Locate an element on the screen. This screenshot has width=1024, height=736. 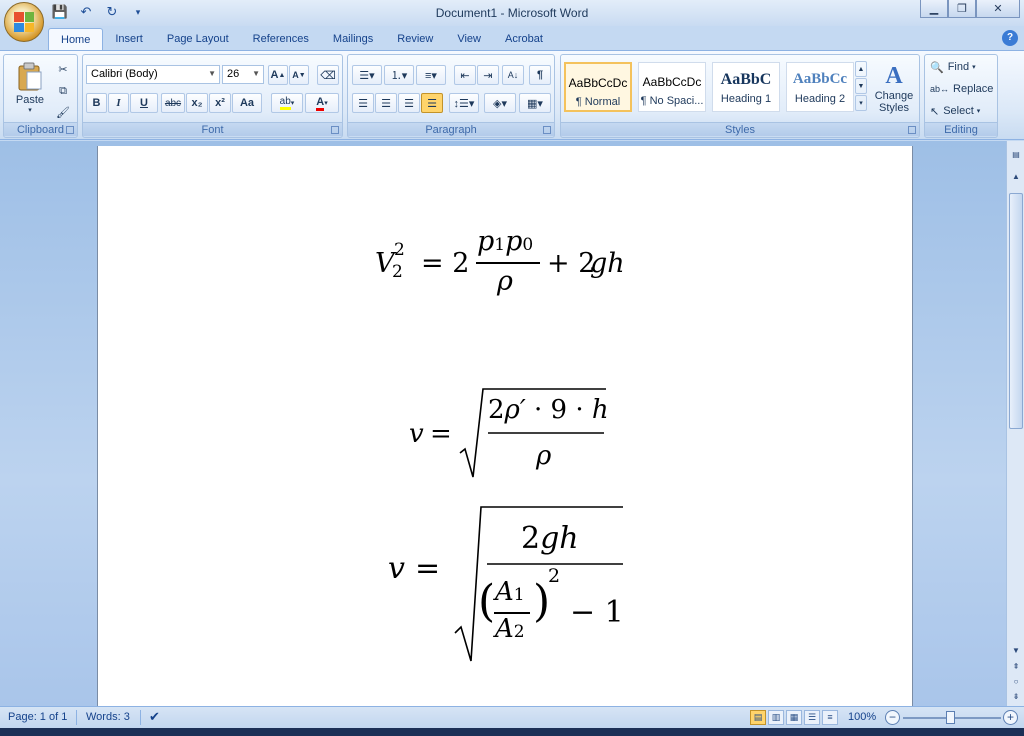
style-normal: AaBbCcDc ¶ Normal is located at coordinates (598, 87).